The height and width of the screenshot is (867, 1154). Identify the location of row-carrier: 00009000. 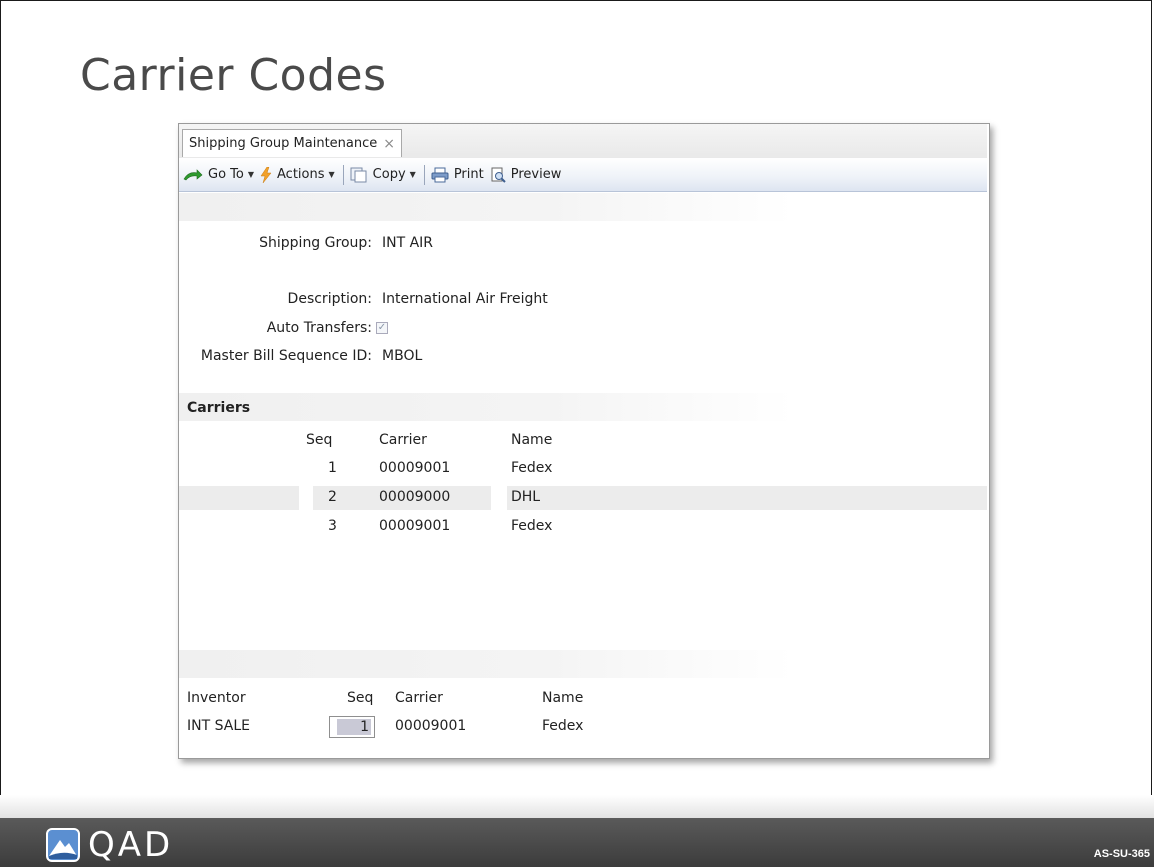
(415, 497).